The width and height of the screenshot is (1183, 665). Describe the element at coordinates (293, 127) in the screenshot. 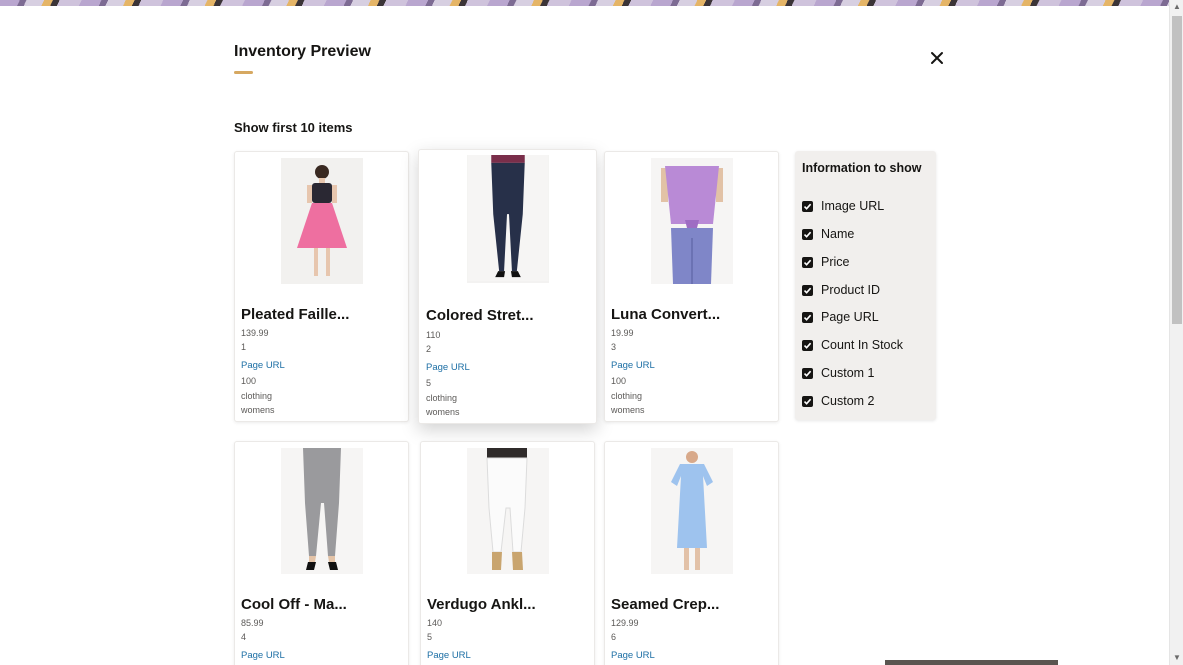

I see `show-first-label: Show first 10 items` at that location.